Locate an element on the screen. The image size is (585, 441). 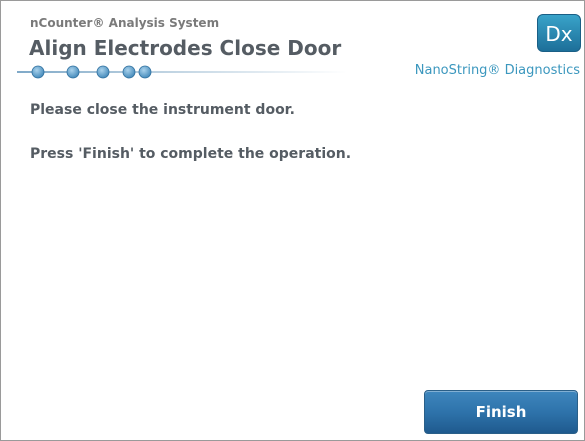
brand-logo-text: NanoString® Diagnostics is located at coordinates (497, 70).